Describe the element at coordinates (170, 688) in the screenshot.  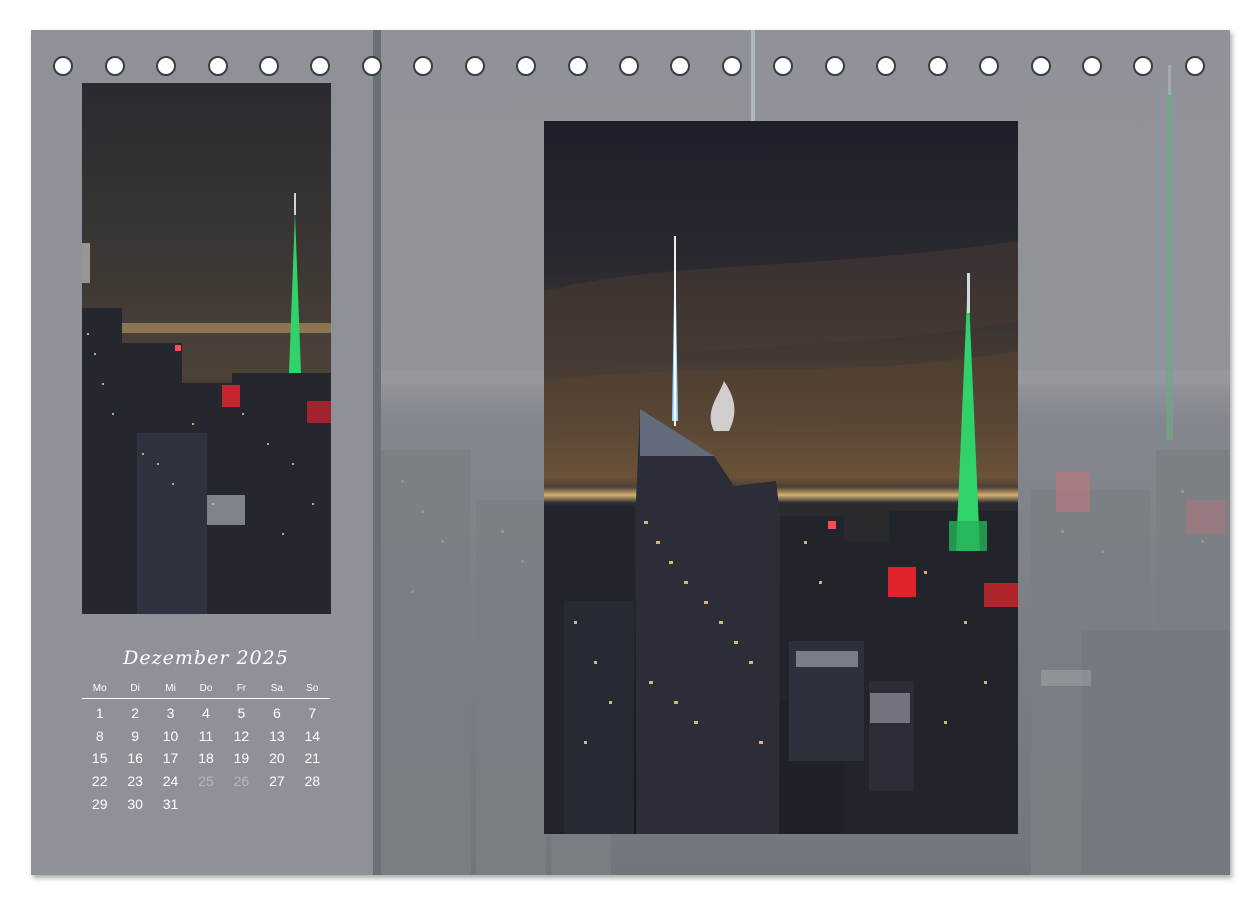
I see `weekday-label: Mi` at that location.